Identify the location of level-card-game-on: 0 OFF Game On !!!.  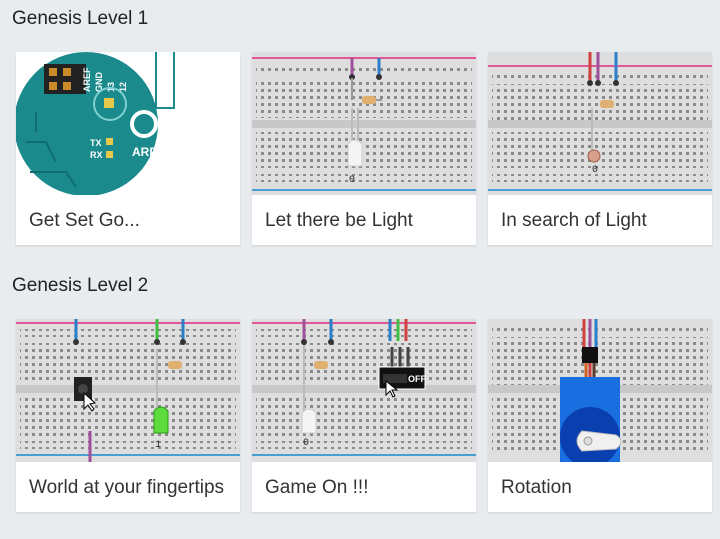
(364, 415).